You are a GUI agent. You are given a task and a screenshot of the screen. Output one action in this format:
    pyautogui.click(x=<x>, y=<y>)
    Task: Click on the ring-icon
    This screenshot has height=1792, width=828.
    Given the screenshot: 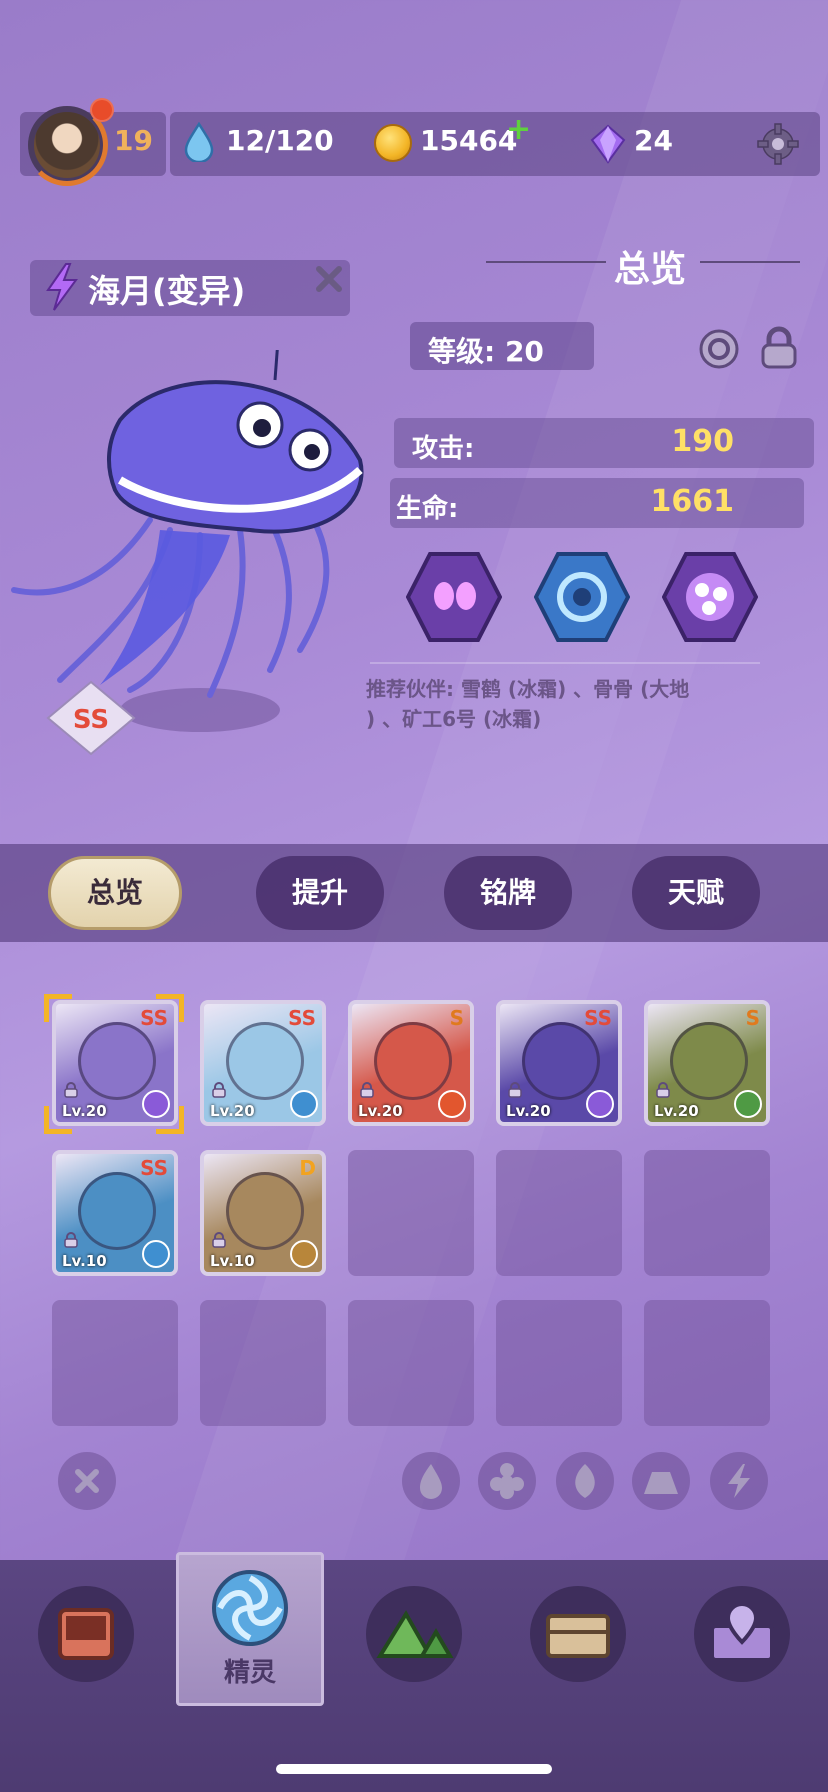 What is the action you would take?
    pyautogui.click(x=719, y=349)
    